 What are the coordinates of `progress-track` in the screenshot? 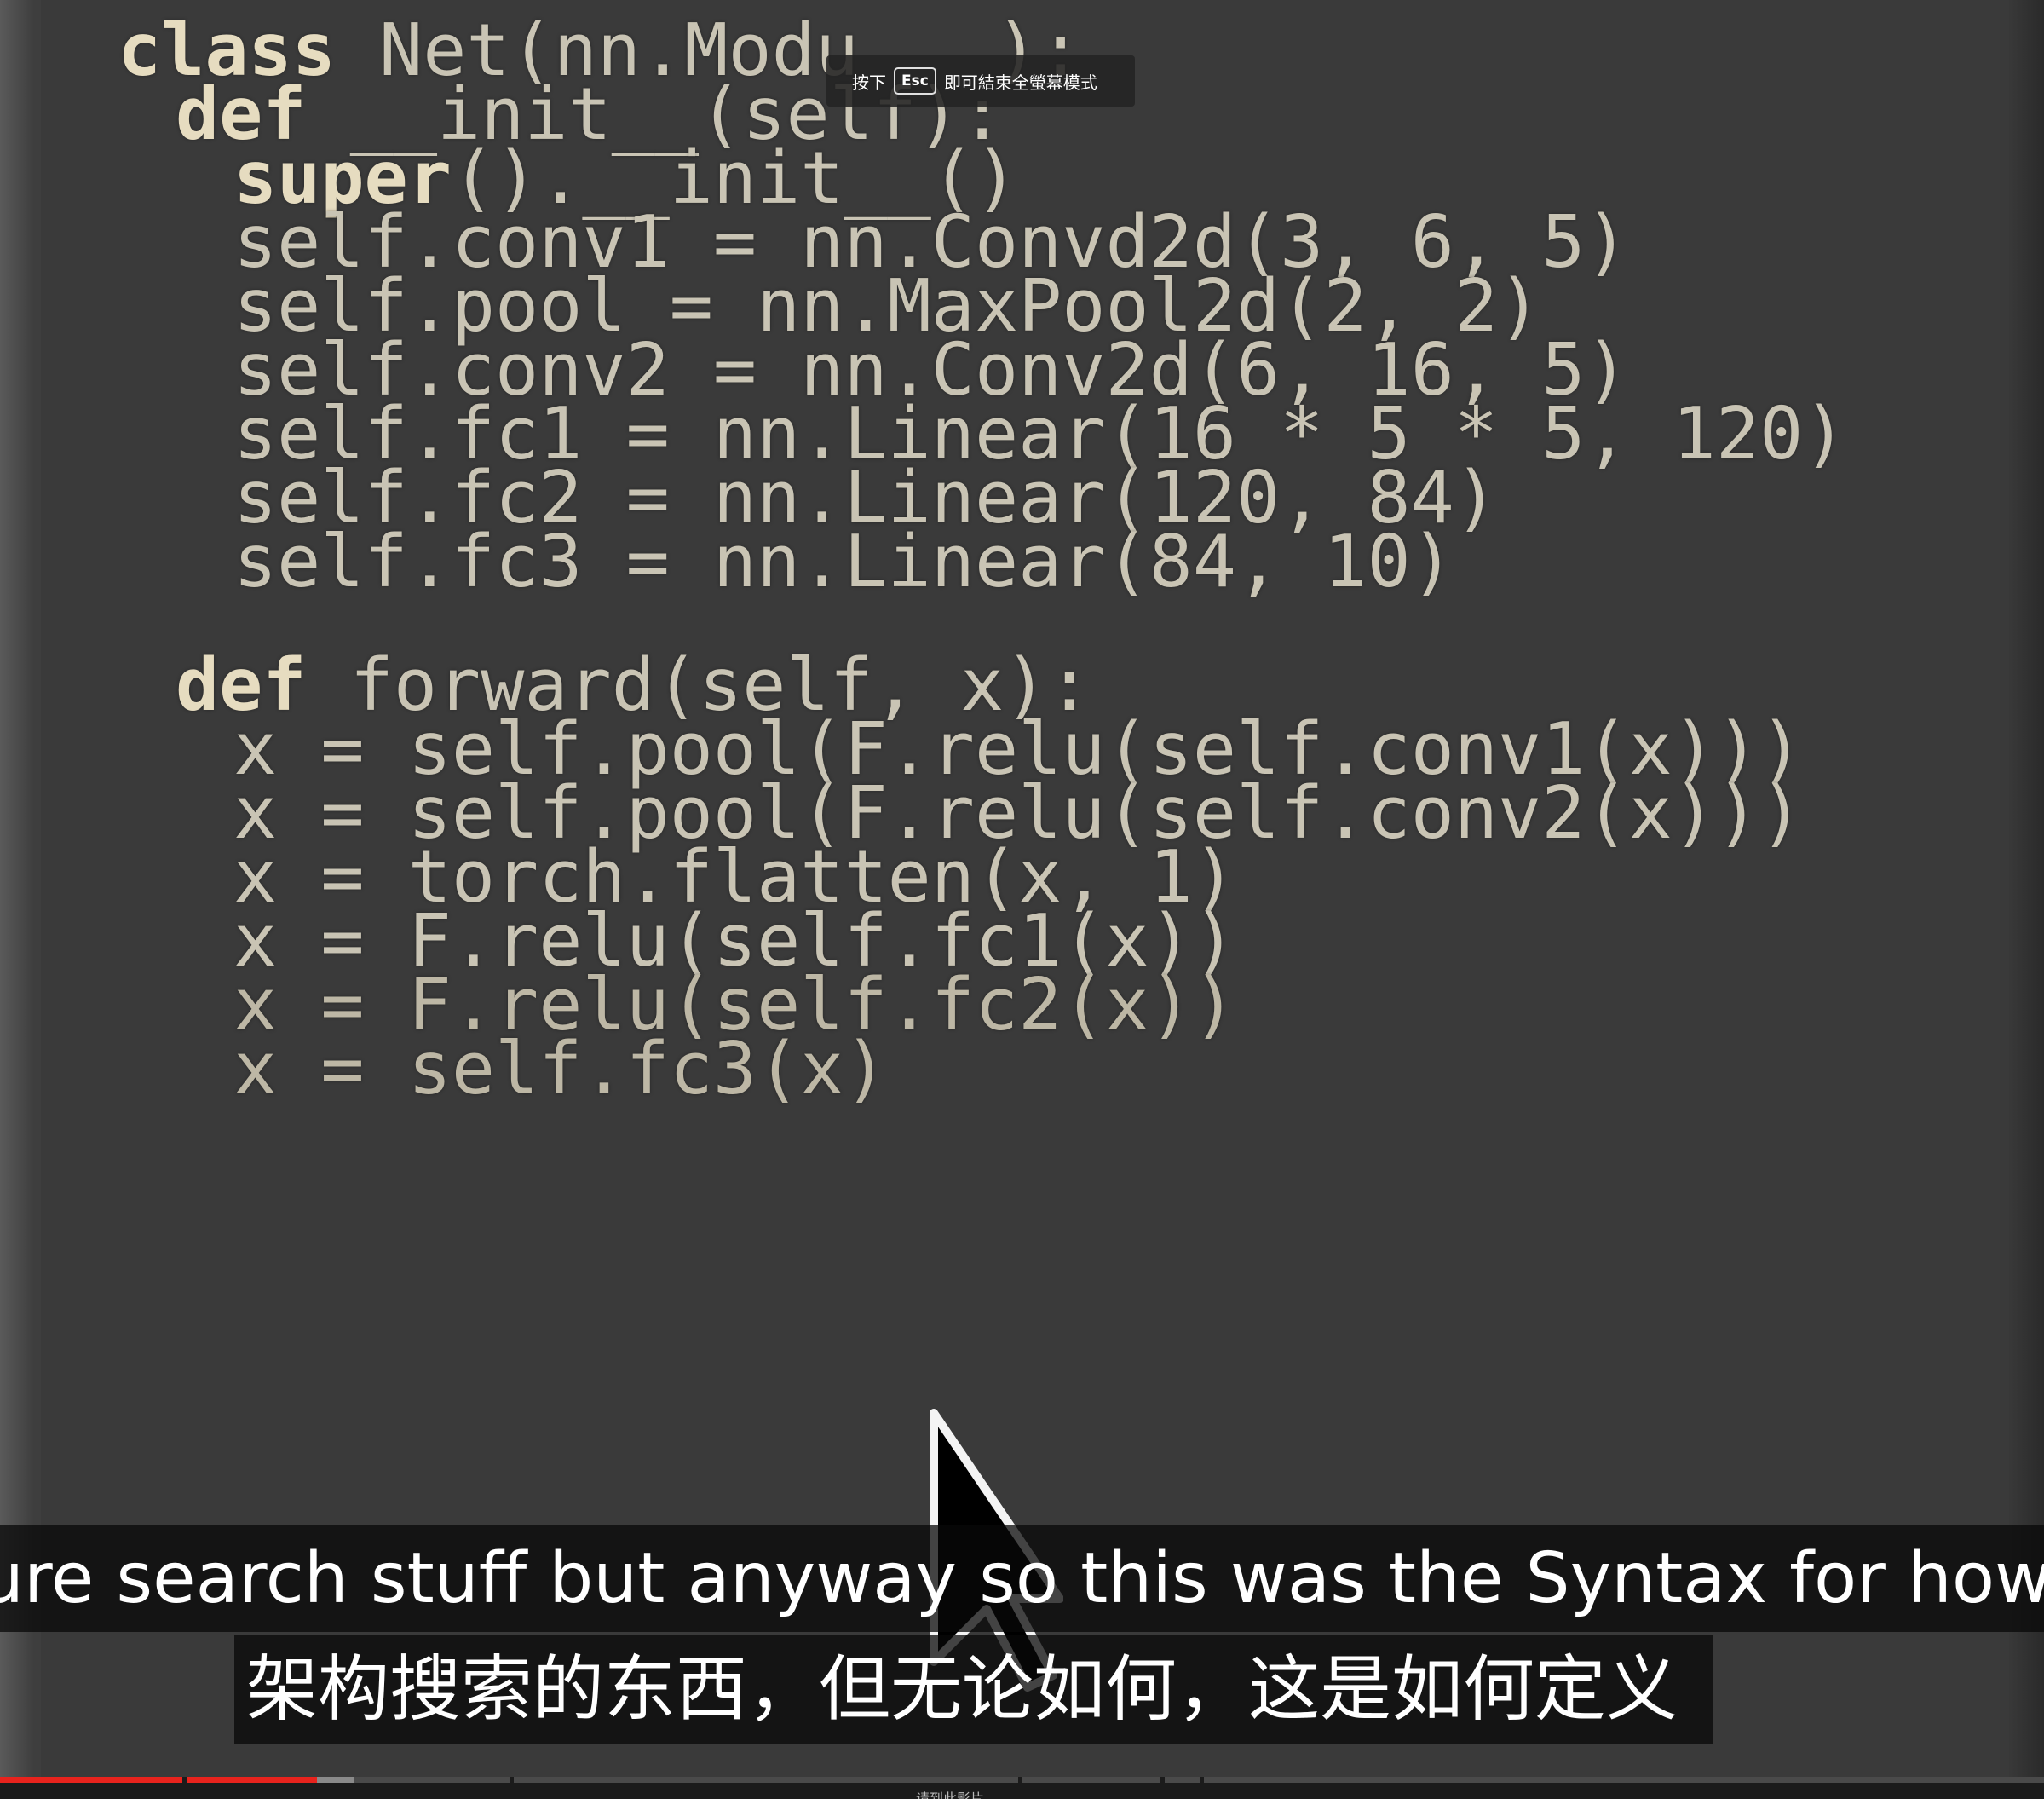 It's located at (1022, 1780).